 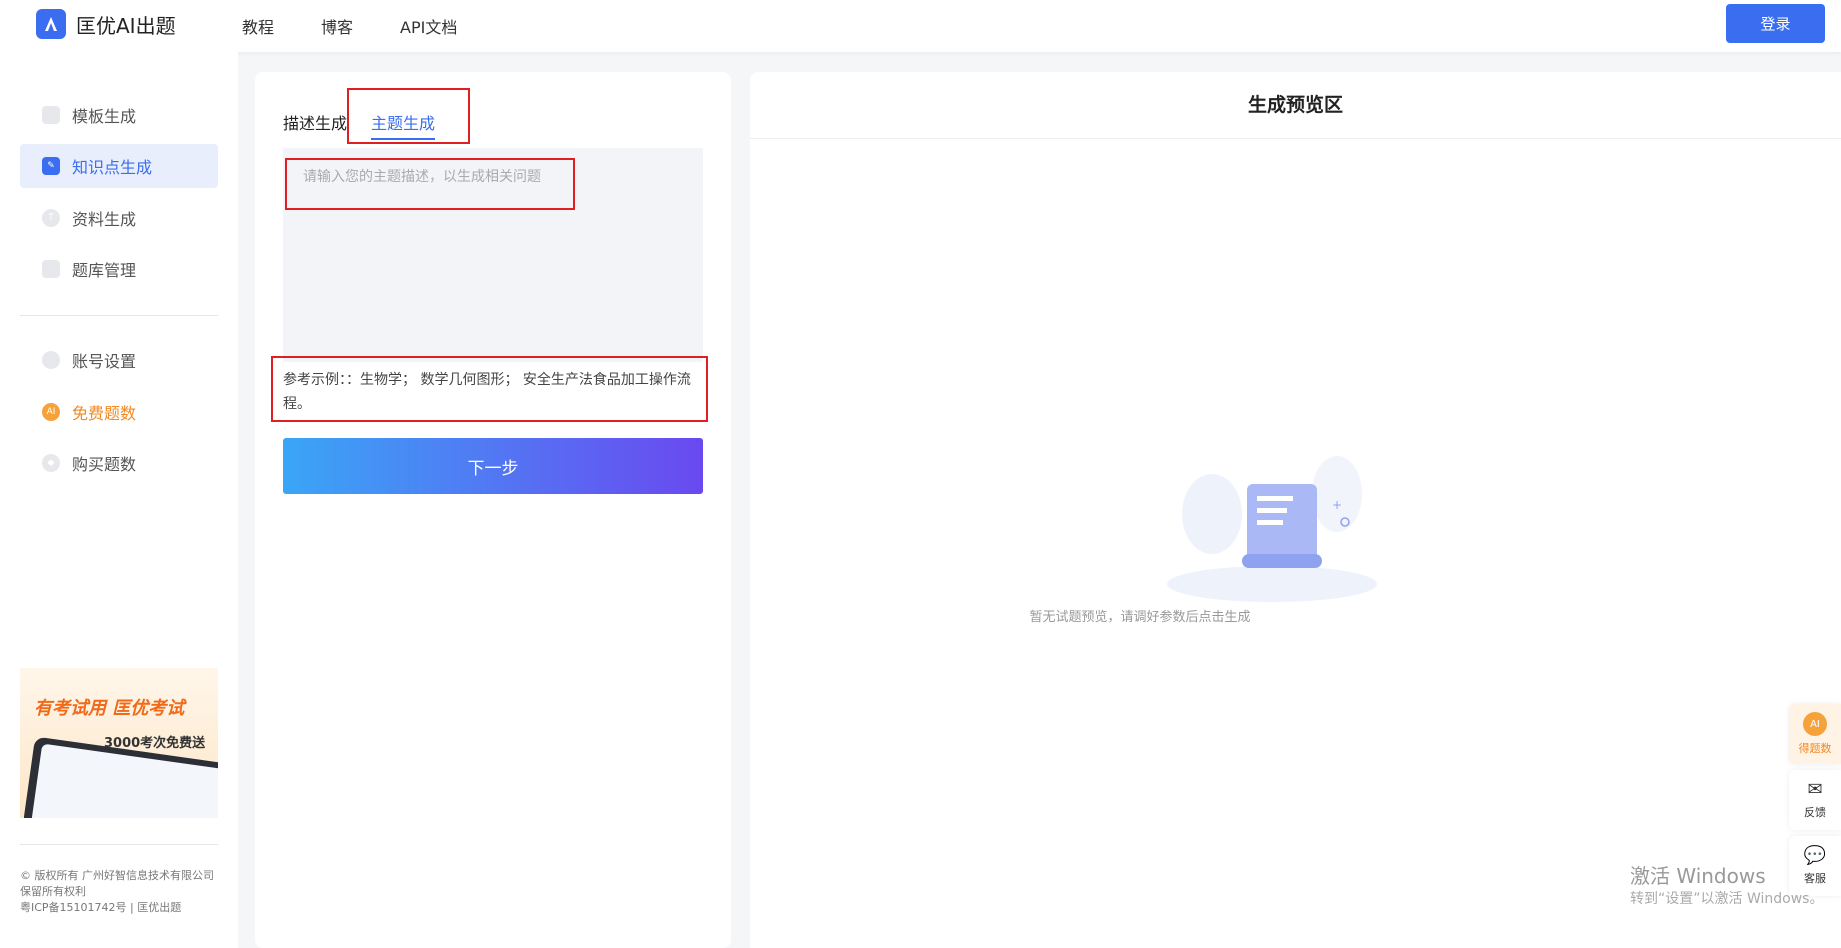 I want to click on sidebar-item-material: T 资料生成, so click(x=119, y=218).